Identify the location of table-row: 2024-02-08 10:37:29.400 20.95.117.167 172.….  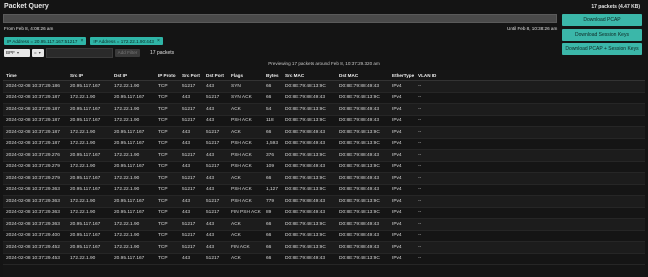
(324, 236).